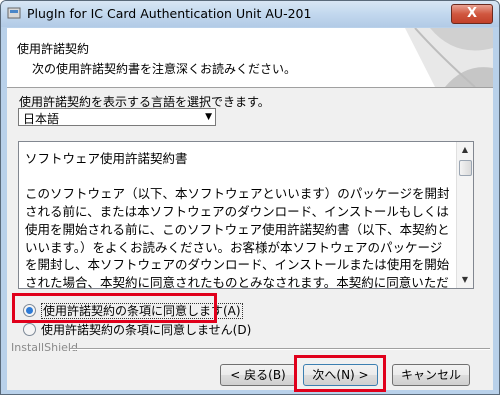 This screenshot has height=395, width=500. Describe the element at coordinates (472, 14) in the screenshot. I see `close-button: X` at that location.